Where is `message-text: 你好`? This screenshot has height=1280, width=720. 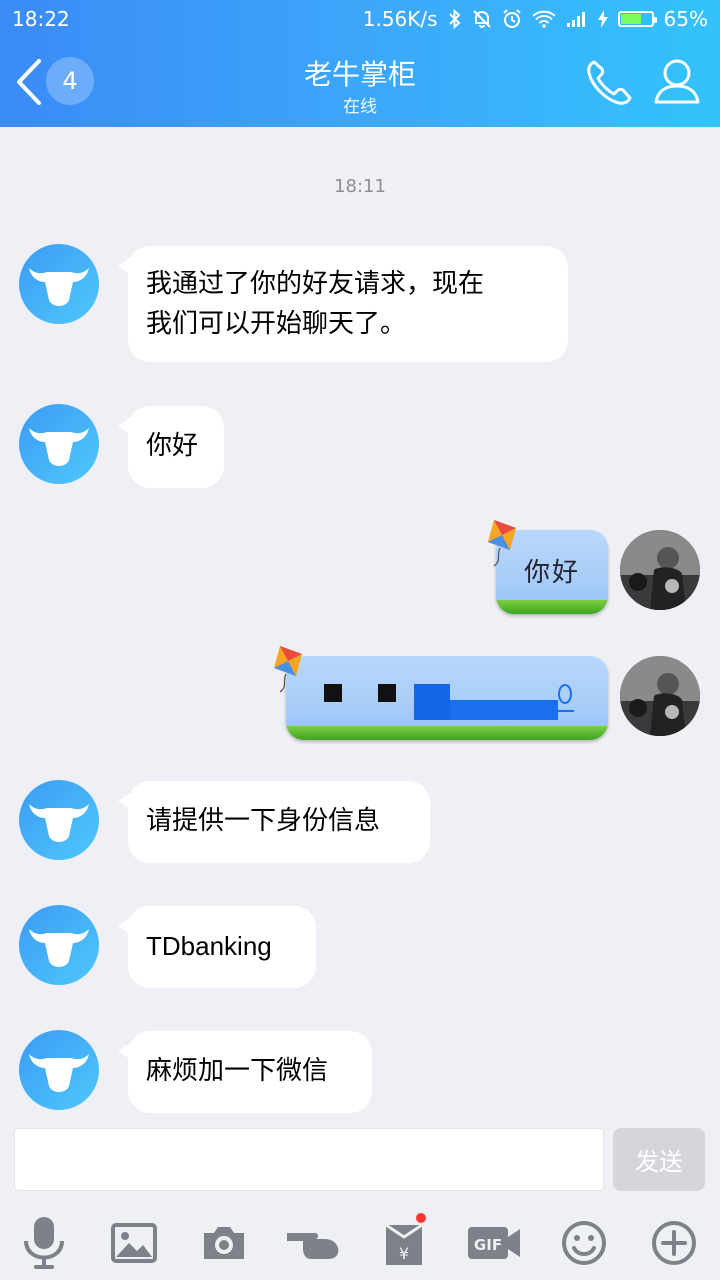
message-text: 你好 is located at coordinates (172, 446).